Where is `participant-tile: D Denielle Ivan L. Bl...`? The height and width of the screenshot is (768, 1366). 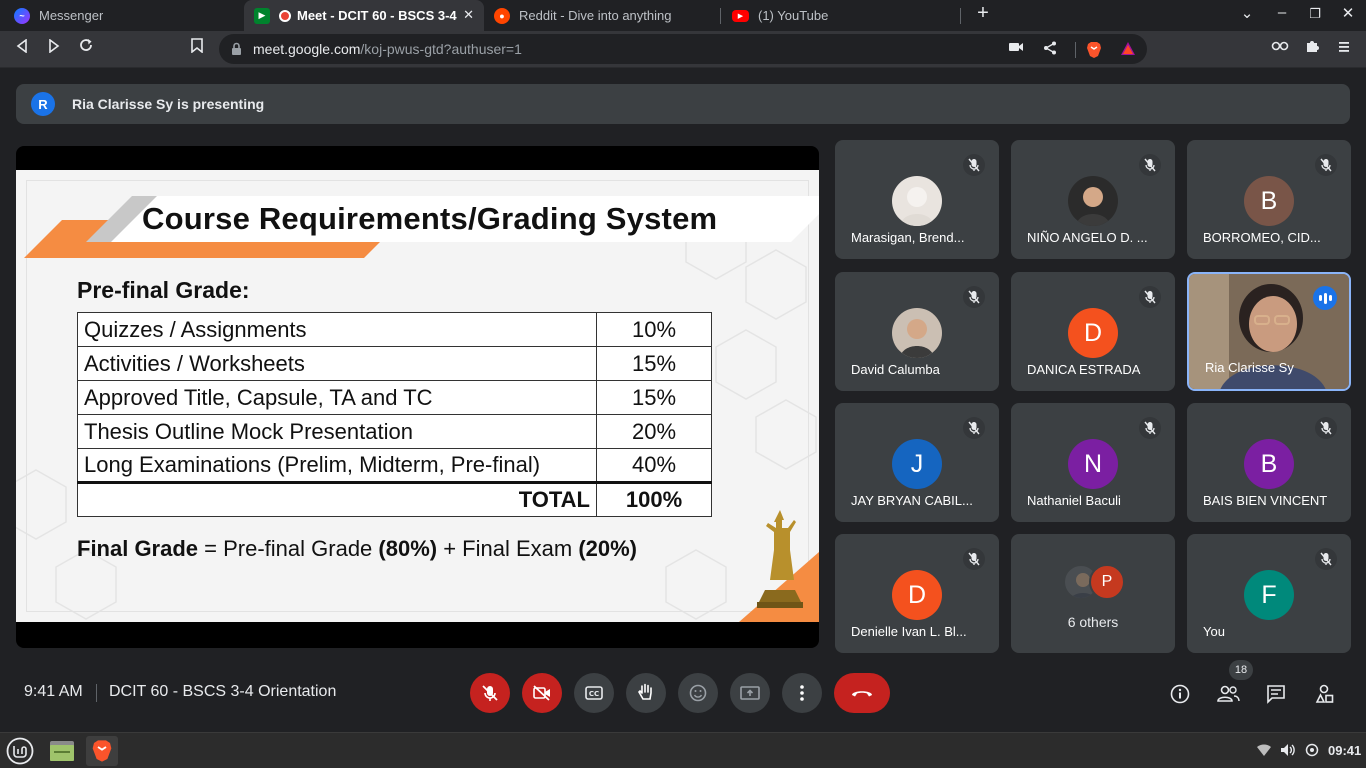
participant-tile: D Denielle Ivan L. Bl... is located at coordinates (917, 593).